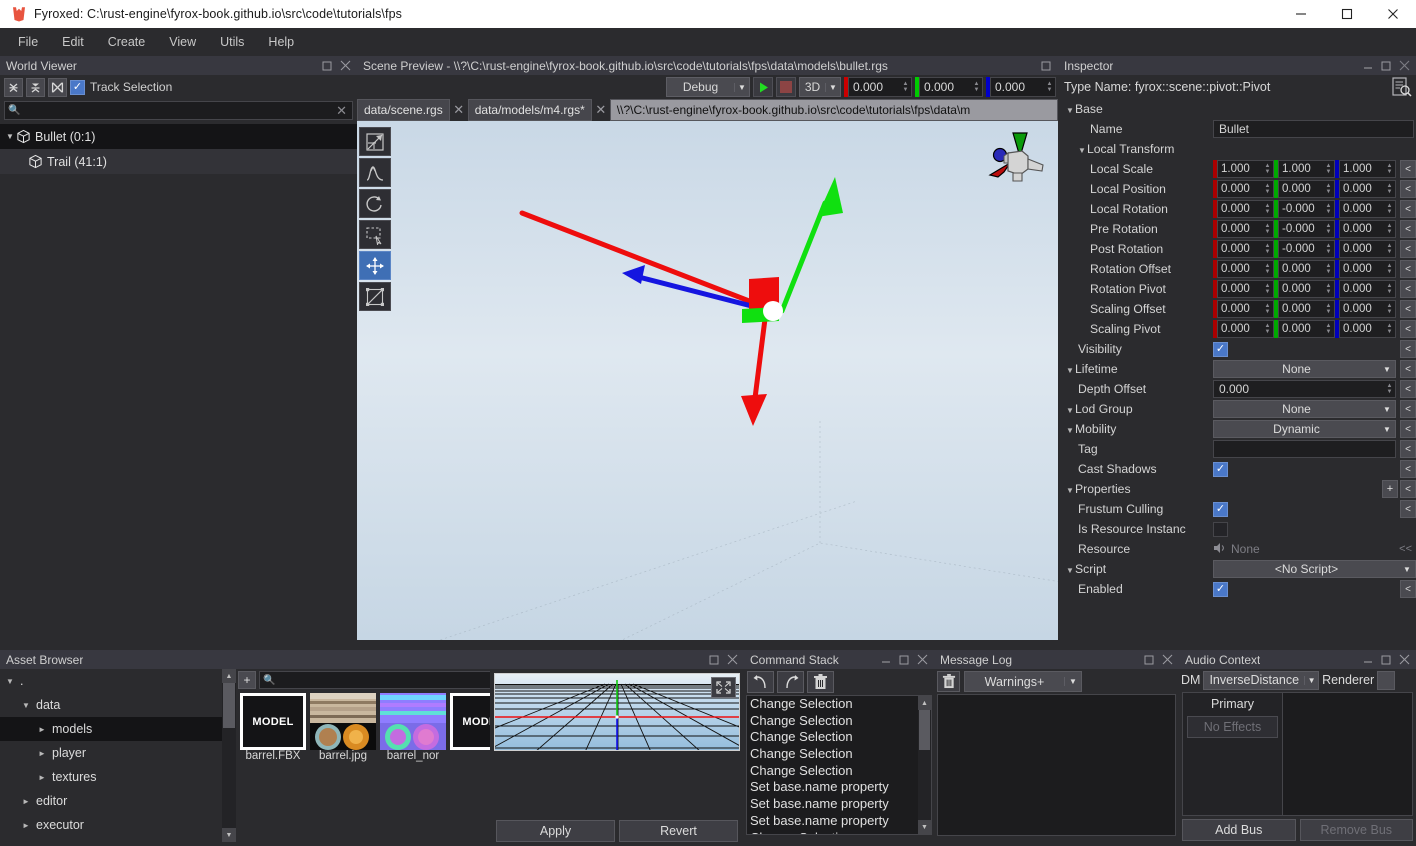 The width and height of the screenshot is (1416, 846). Describe the element at coordinates (1220, 469) in the screenshot. I see `cast-shadows-checkbox: ✓` at that location.